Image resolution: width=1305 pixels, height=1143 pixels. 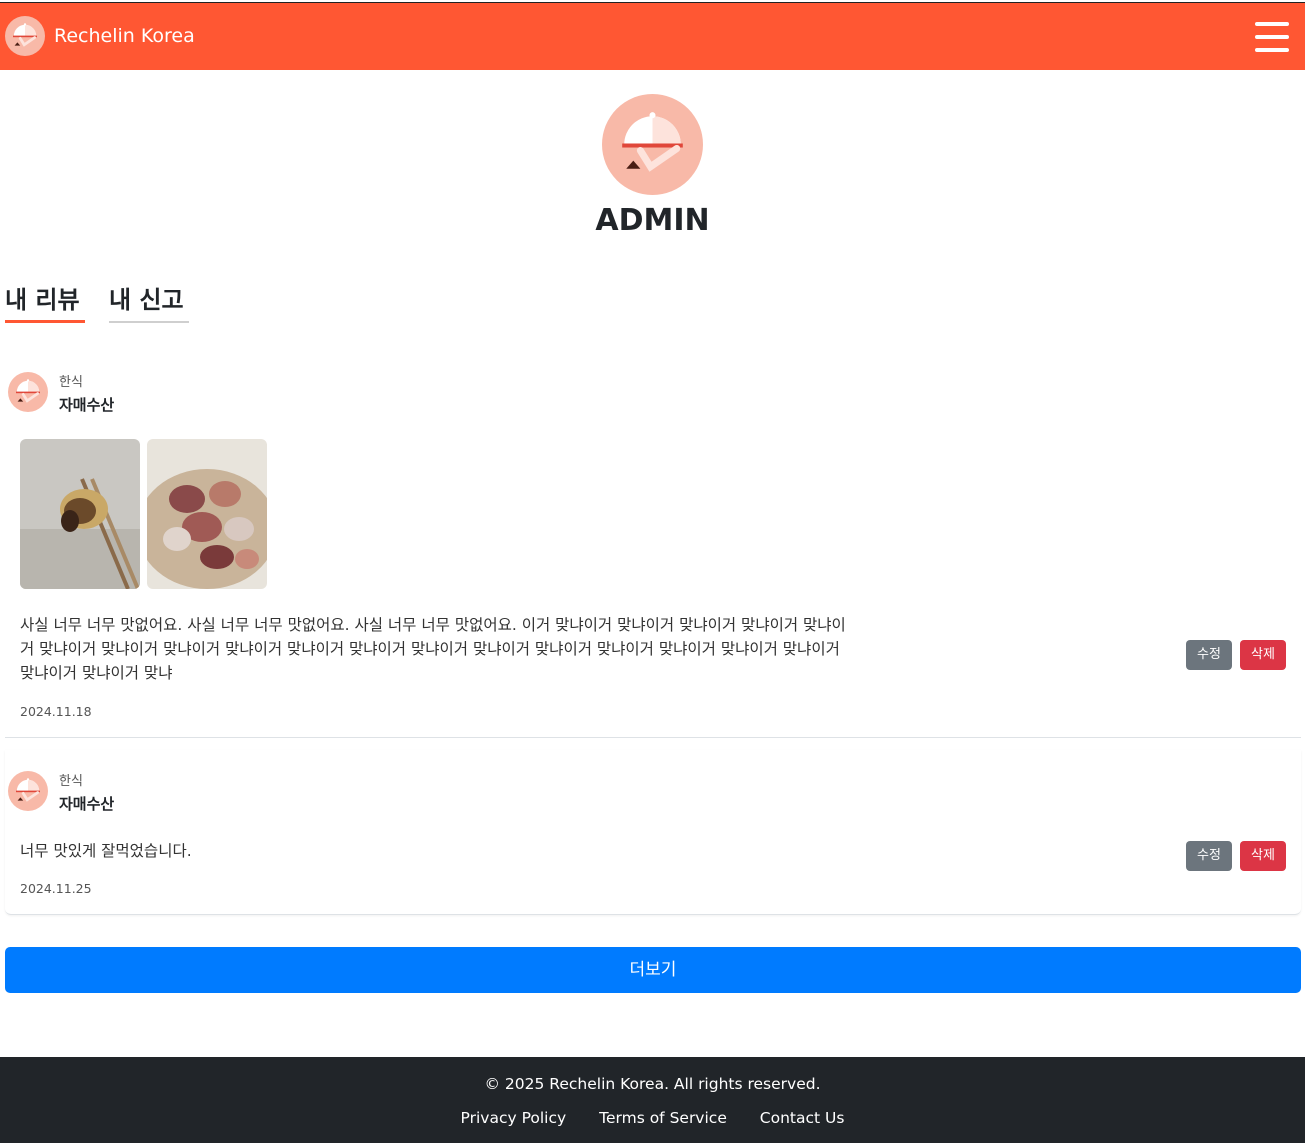 I want to click on contact-us-link: Contact Us, so click(x=802, y=1118).